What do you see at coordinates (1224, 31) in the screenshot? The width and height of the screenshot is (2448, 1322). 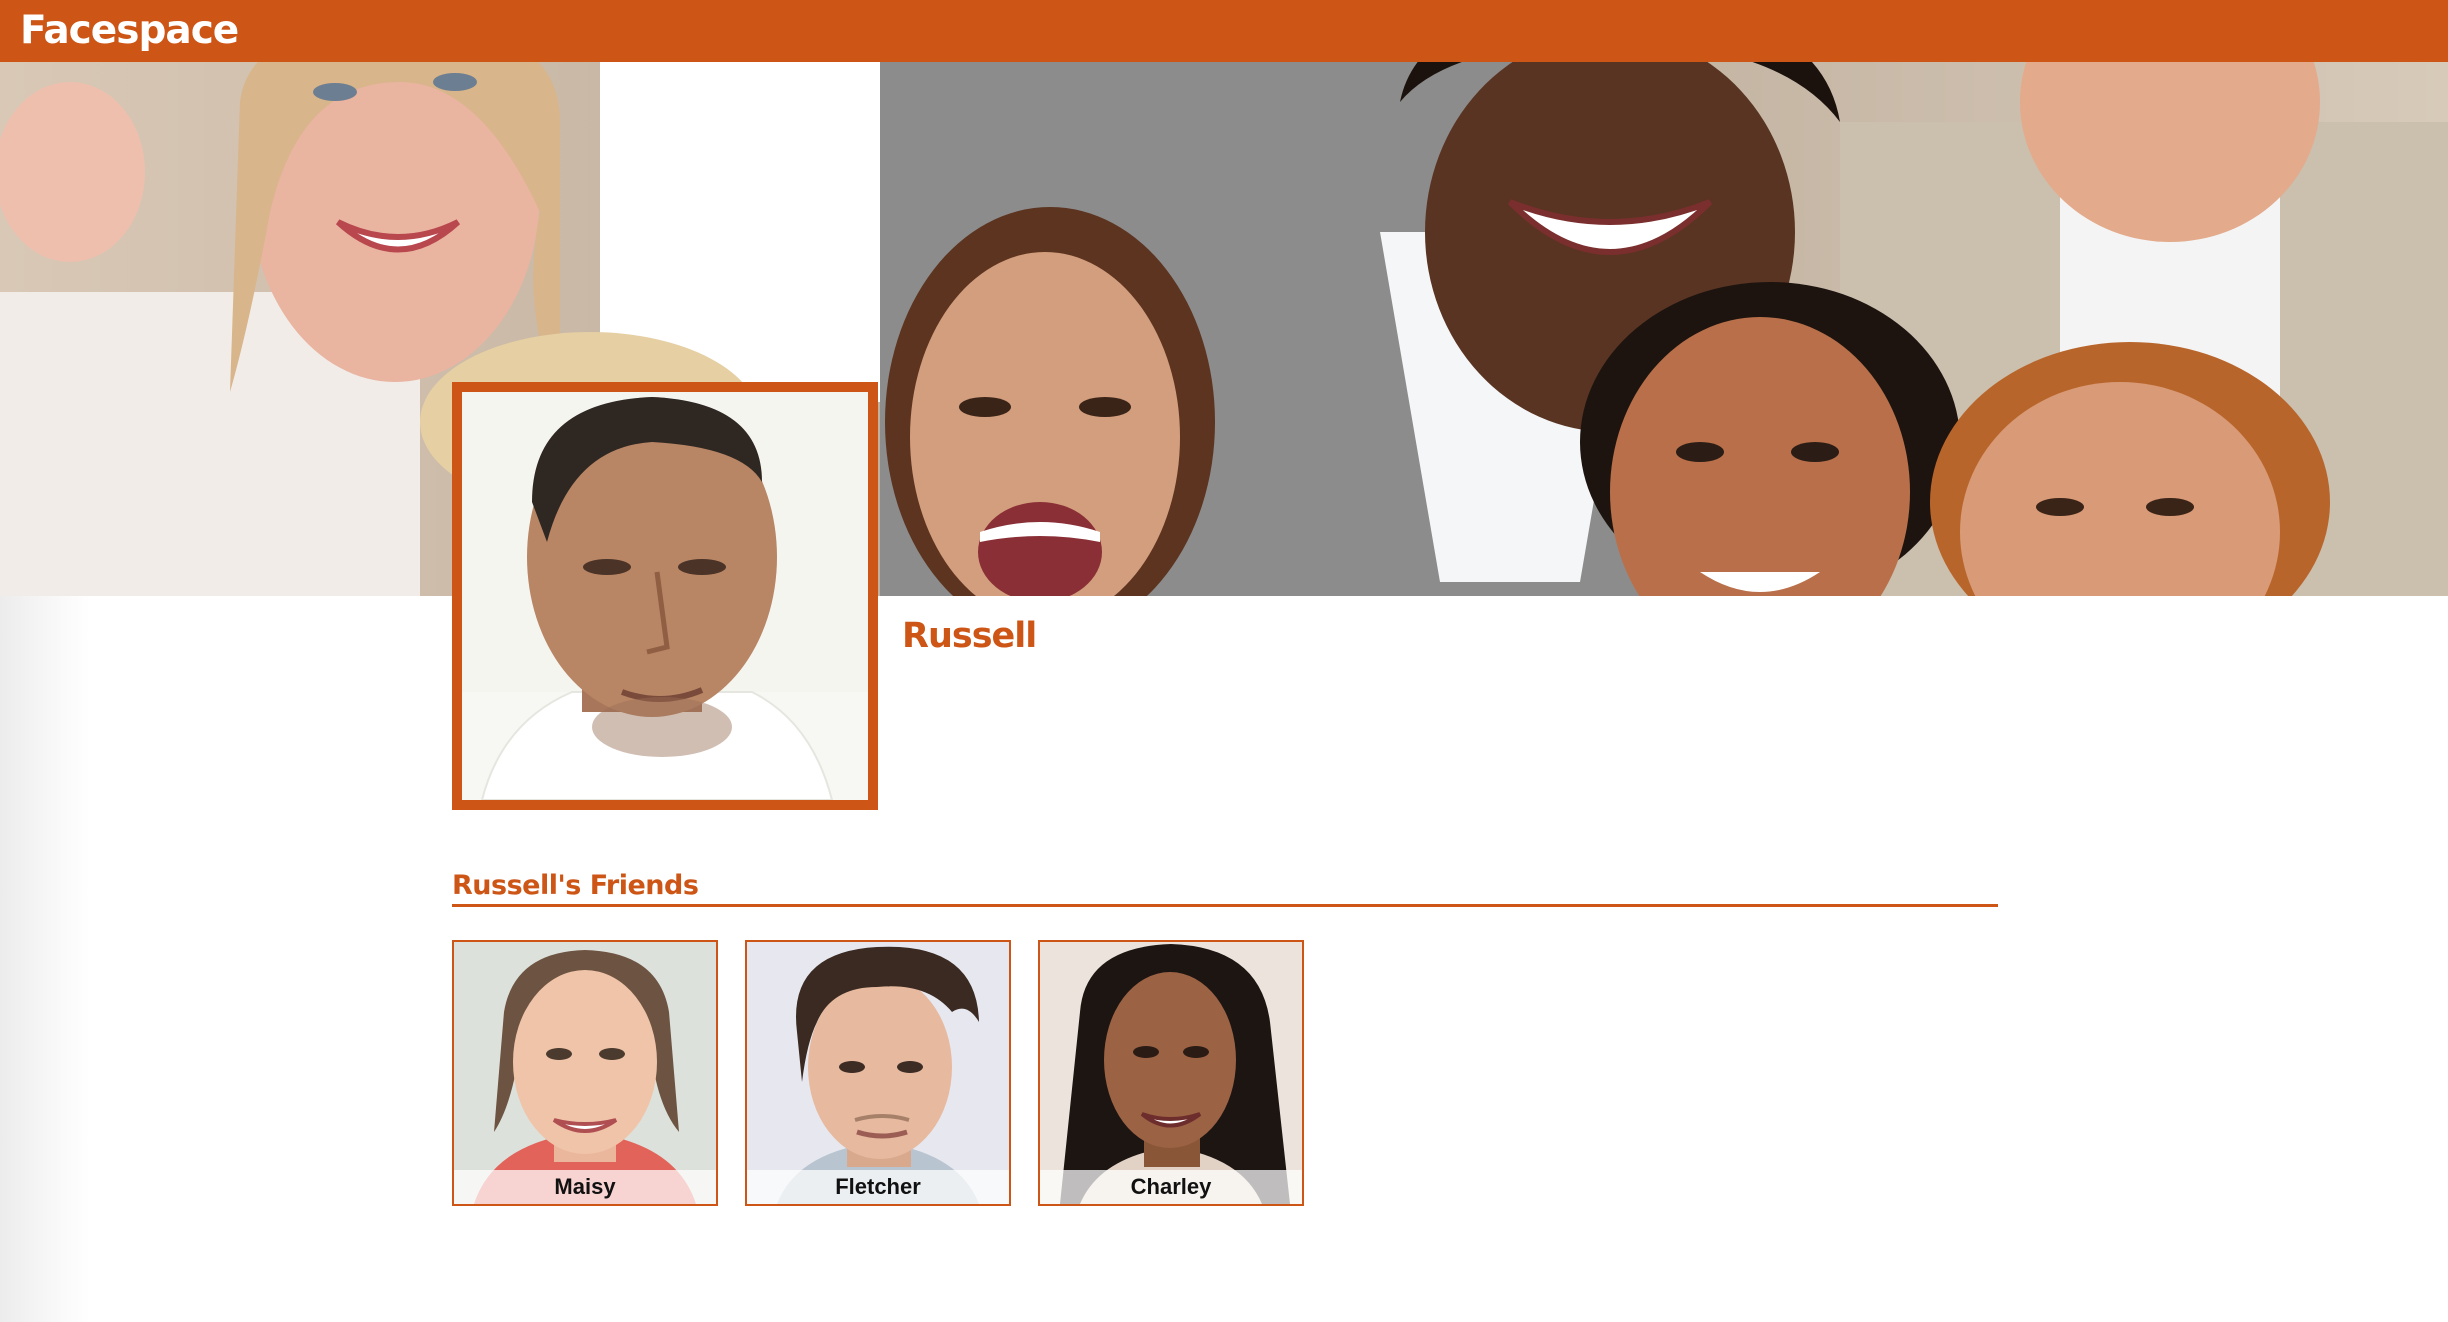 I see `top-nav-bar: Facespace` at bounding box center [1224, 31].